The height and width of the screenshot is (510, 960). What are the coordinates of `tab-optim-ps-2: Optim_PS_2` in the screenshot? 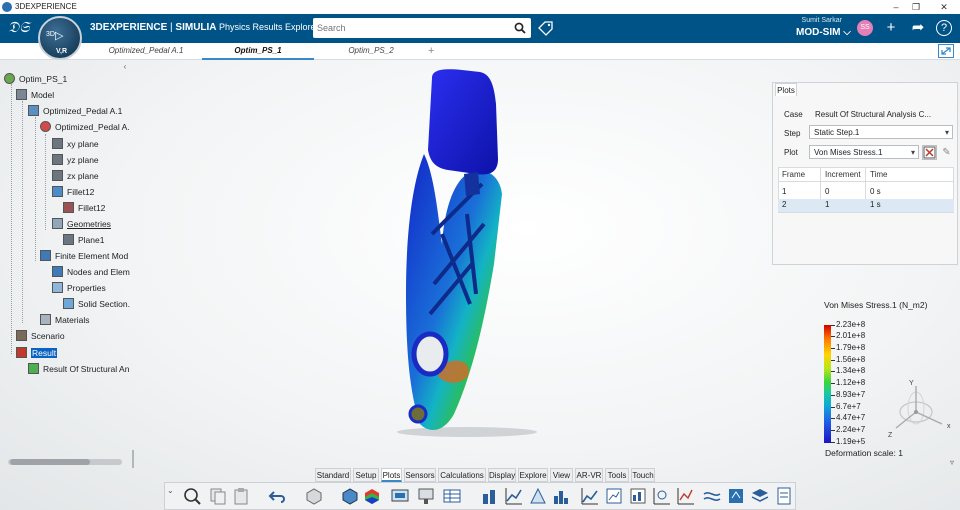 It's located at (371, 51).